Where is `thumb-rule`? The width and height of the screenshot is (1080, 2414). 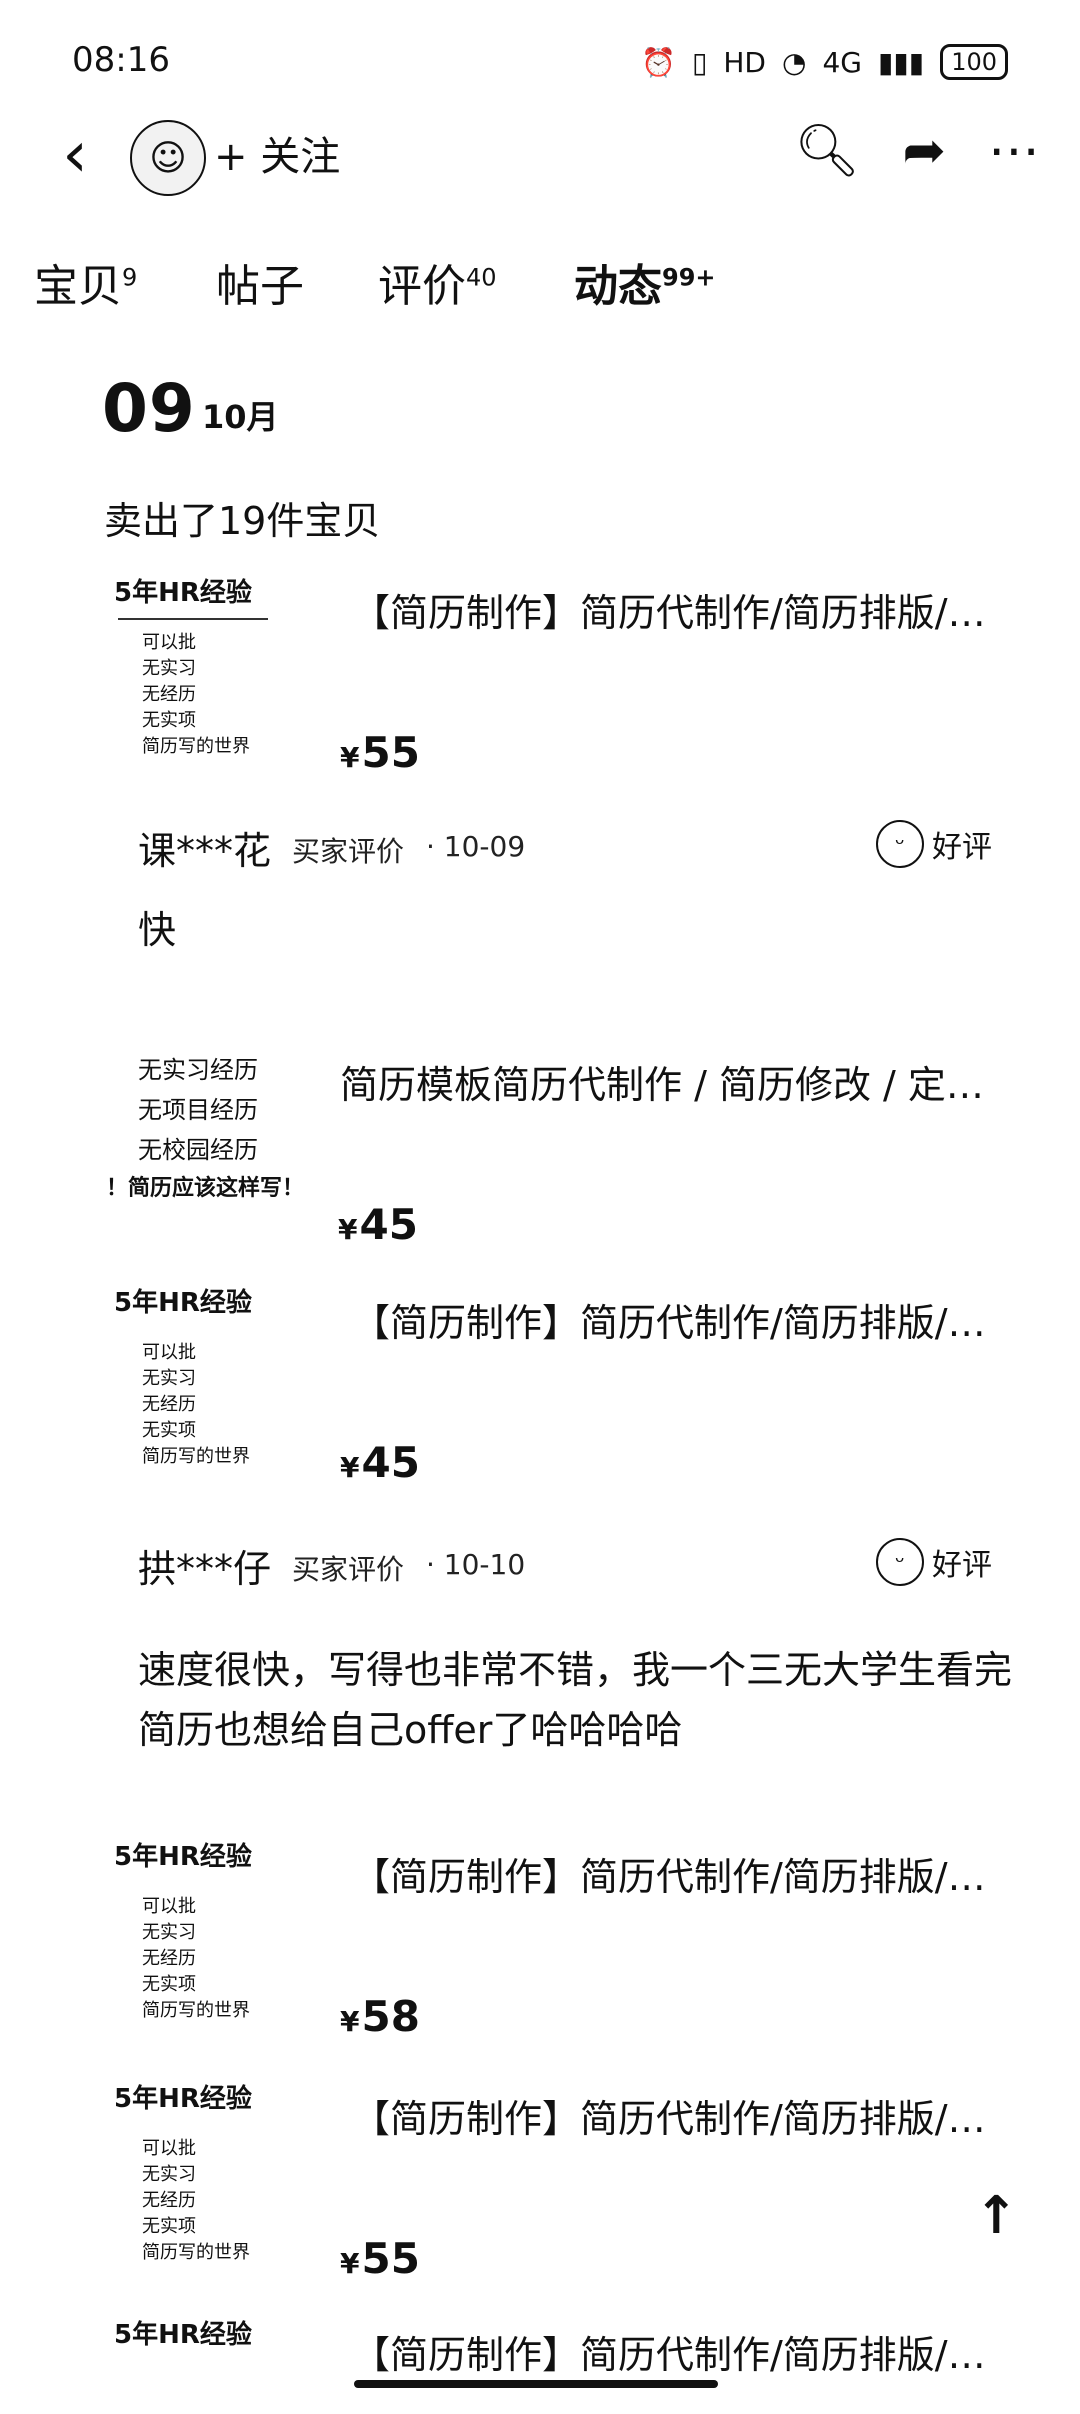
thumb-rule is located at coordinates (193, 619).